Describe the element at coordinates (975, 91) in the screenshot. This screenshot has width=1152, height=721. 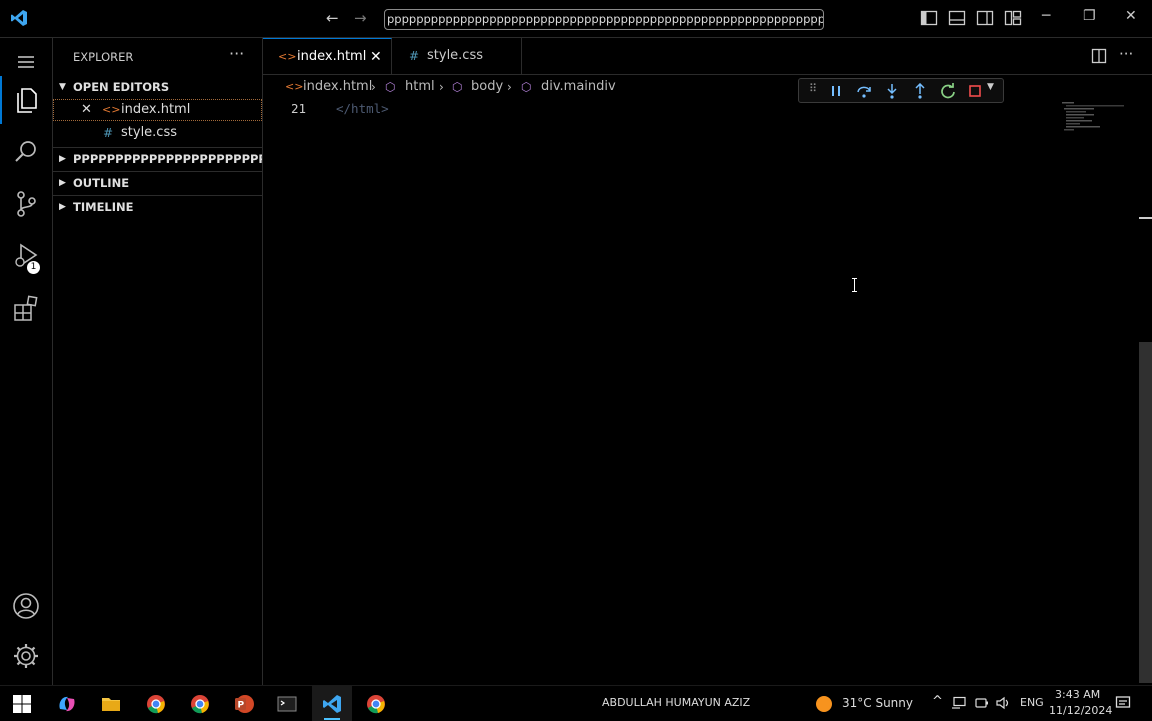
I see `stop-icon` at that location.